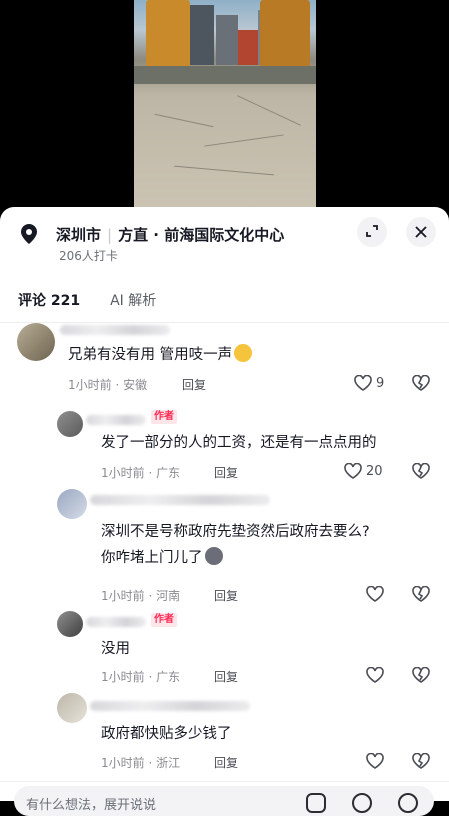 This screenshot has width=449, height=816. I want to click on comment-meta: 1小时前 · 河南, so click(141, 596).